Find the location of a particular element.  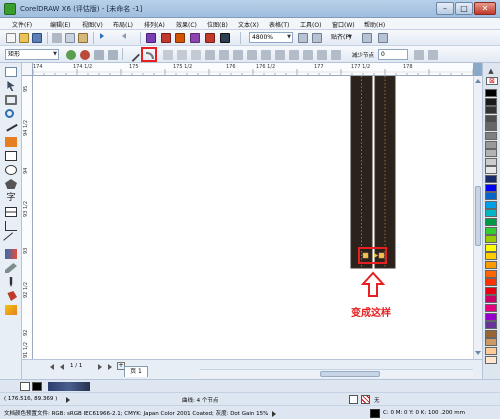

save-icon is located at coordinates (37, 38).